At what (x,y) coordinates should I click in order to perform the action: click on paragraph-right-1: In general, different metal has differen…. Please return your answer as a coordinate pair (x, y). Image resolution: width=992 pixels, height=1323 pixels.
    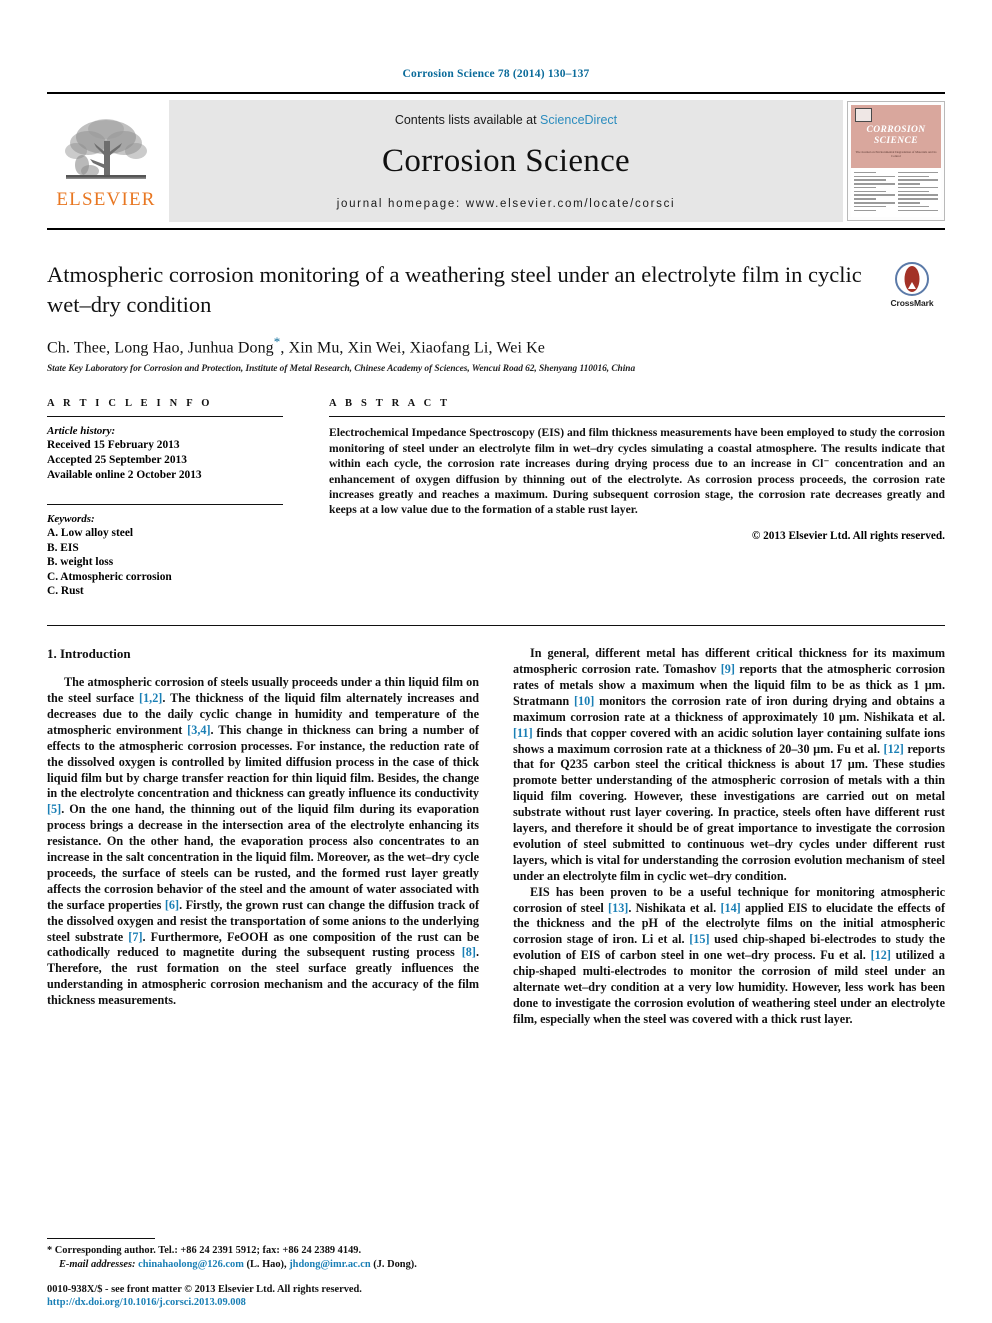
    Looking at the image, I should click on (729, 765).